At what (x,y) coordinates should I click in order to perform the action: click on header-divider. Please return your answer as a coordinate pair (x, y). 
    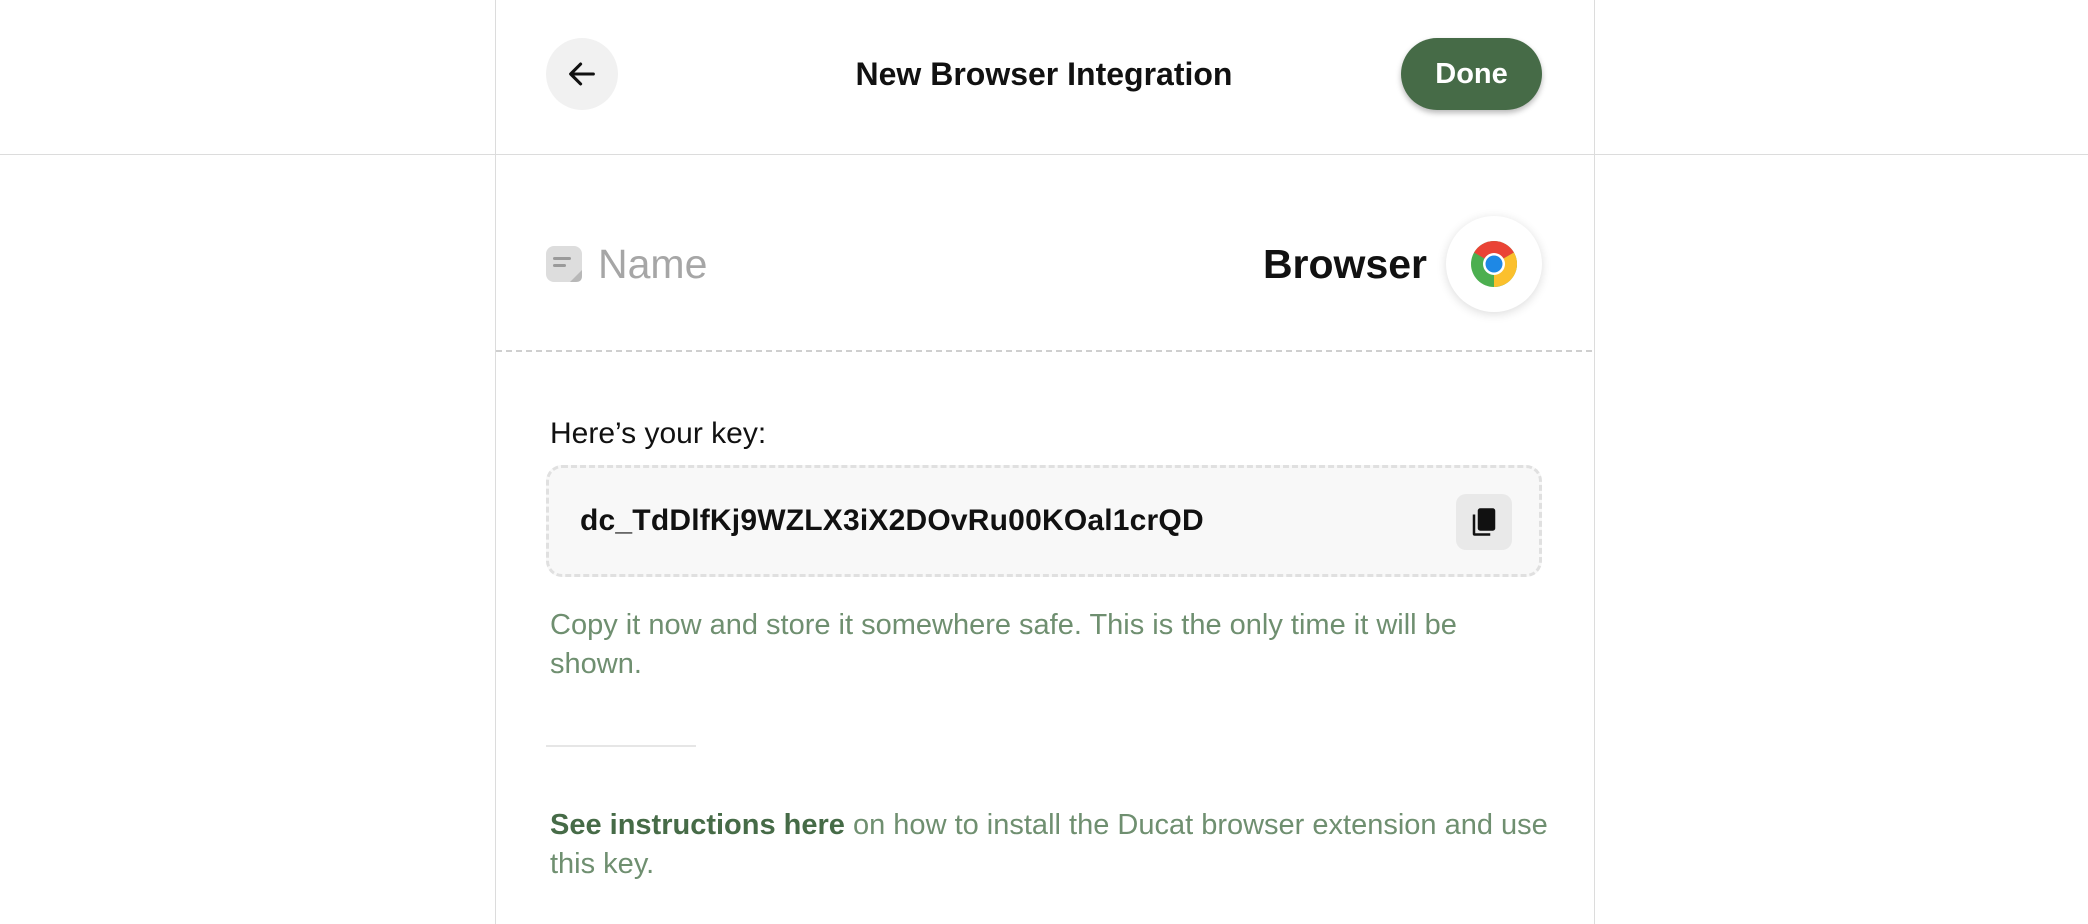
    Looking at the image, I should click on (1044, 154).